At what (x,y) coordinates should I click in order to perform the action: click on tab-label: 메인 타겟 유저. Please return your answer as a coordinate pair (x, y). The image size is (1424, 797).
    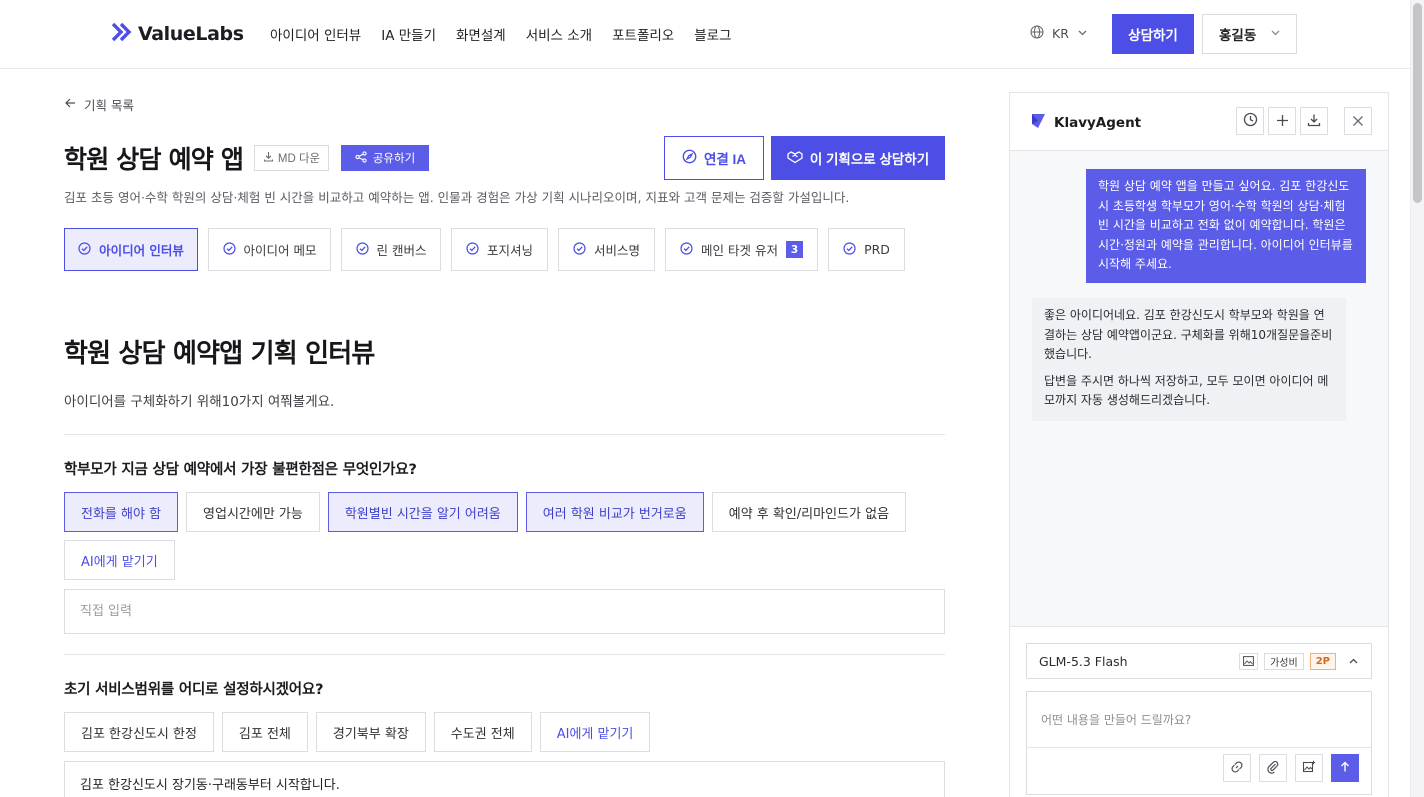
    Looking at the image, I should click on (739, 250).